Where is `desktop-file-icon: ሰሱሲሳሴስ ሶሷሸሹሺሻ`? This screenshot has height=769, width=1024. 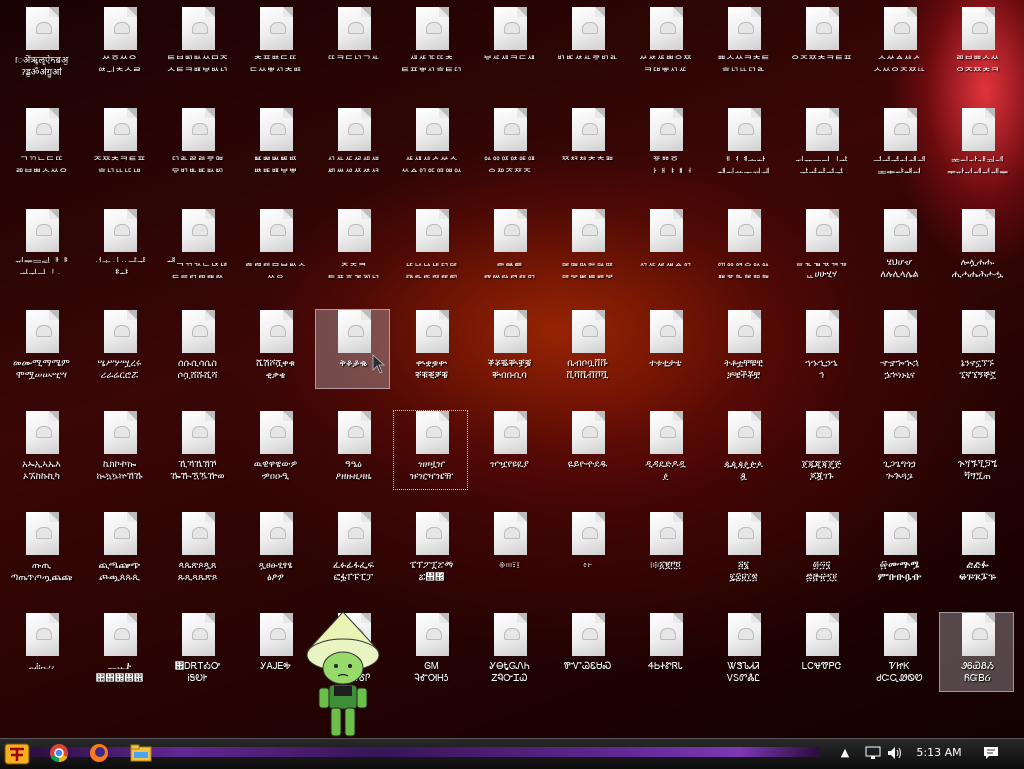 desktop-file-icon: ሰሱሲሳሴስ ሶሷሸሹሺሻ is located at coordinates (196, 349).